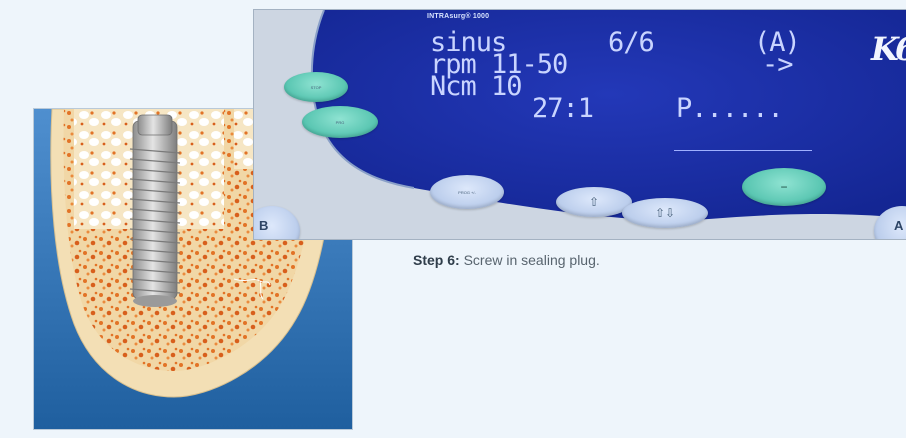  I want to click on corner-label-left: B, so click(264, 225).